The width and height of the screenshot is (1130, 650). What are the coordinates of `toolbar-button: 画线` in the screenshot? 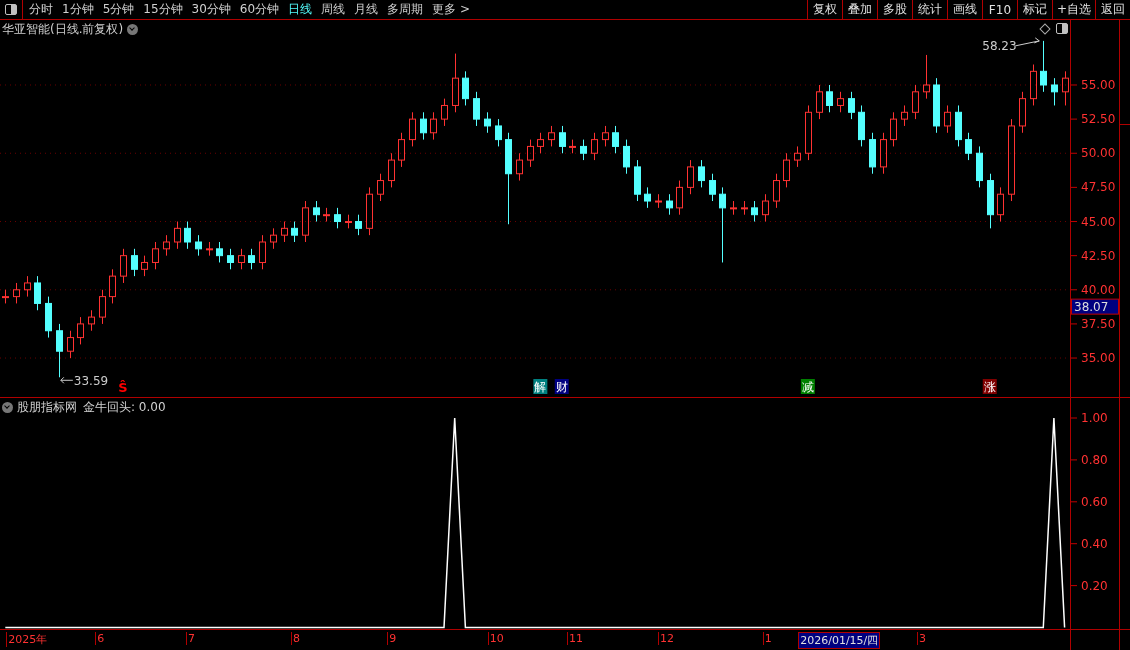 It's located at (964, 9).